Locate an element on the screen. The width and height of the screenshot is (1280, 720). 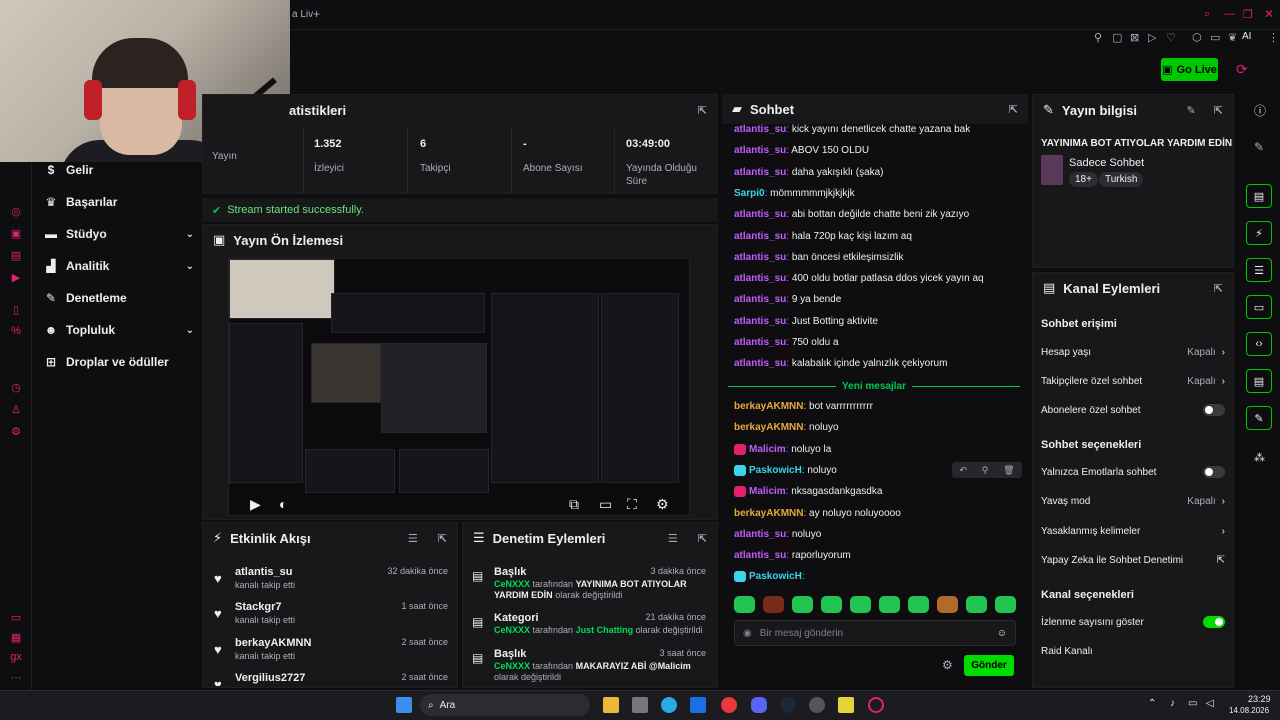
rail-activity-button: ⚡ is located at coordinates (1259, 233).